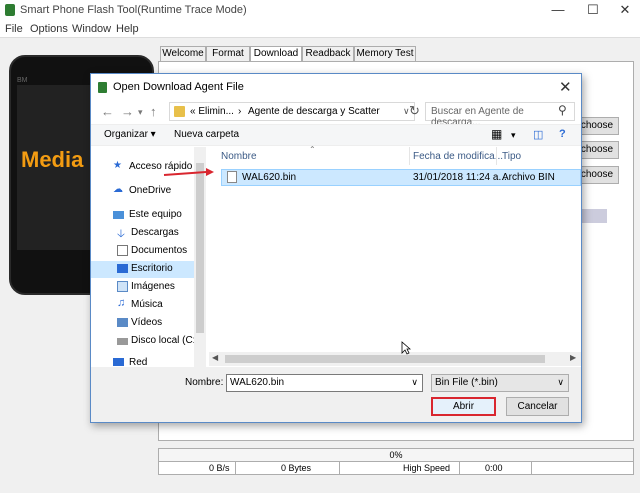 The height and width of the screenshot is (493, 640). What do you see at coordinates (558, 10) in the screenshot?
I see `minimize-icon: —` at bounding box center [558, 10].